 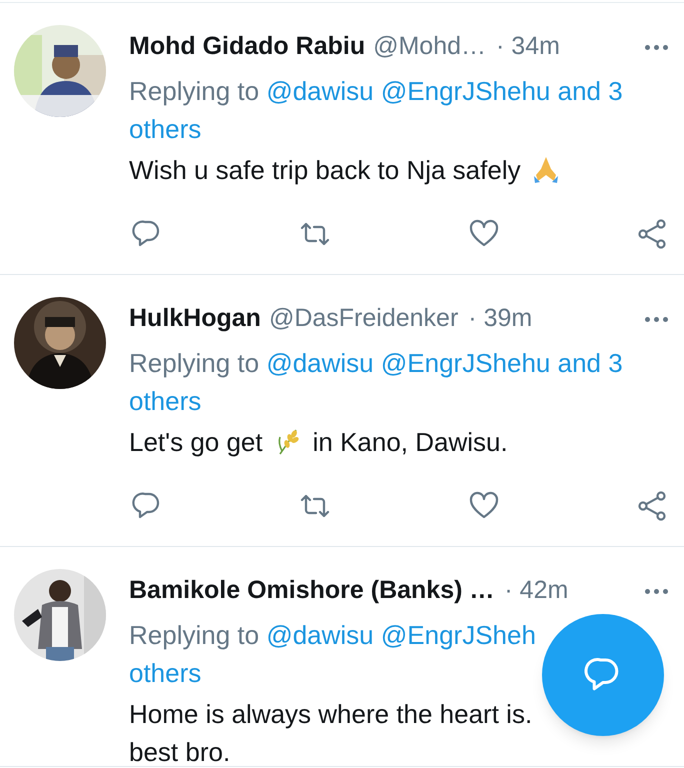 What do you see at coordinates (195, 319) in the screenshot?
I see `user-name: HulkHogan` at bounding box center [195, 319].